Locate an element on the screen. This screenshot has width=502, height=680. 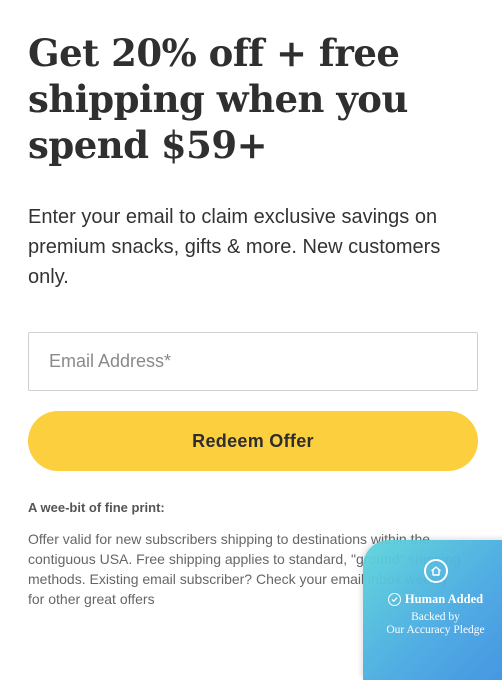
badge-title: Human Added is located at coordinates (444, 599).